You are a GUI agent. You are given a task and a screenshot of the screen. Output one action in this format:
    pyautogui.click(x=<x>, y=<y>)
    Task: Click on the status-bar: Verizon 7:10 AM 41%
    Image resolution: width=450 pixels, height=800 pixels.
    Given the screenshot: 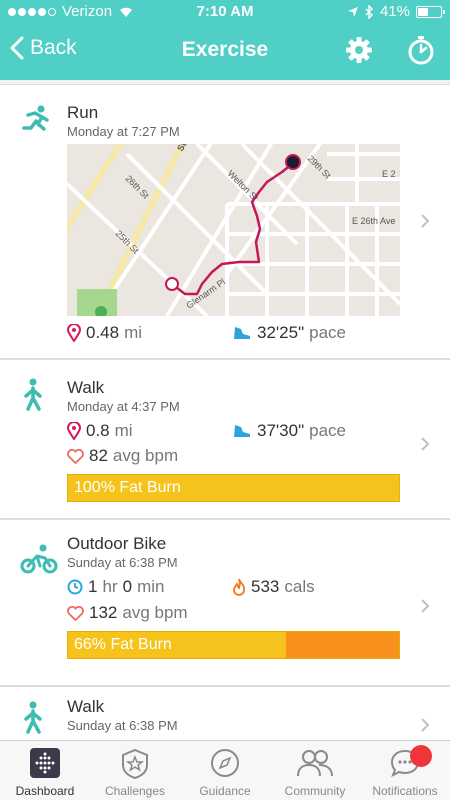 What is the action you would take?
    pyautogui.click(x=225, y=11)
    